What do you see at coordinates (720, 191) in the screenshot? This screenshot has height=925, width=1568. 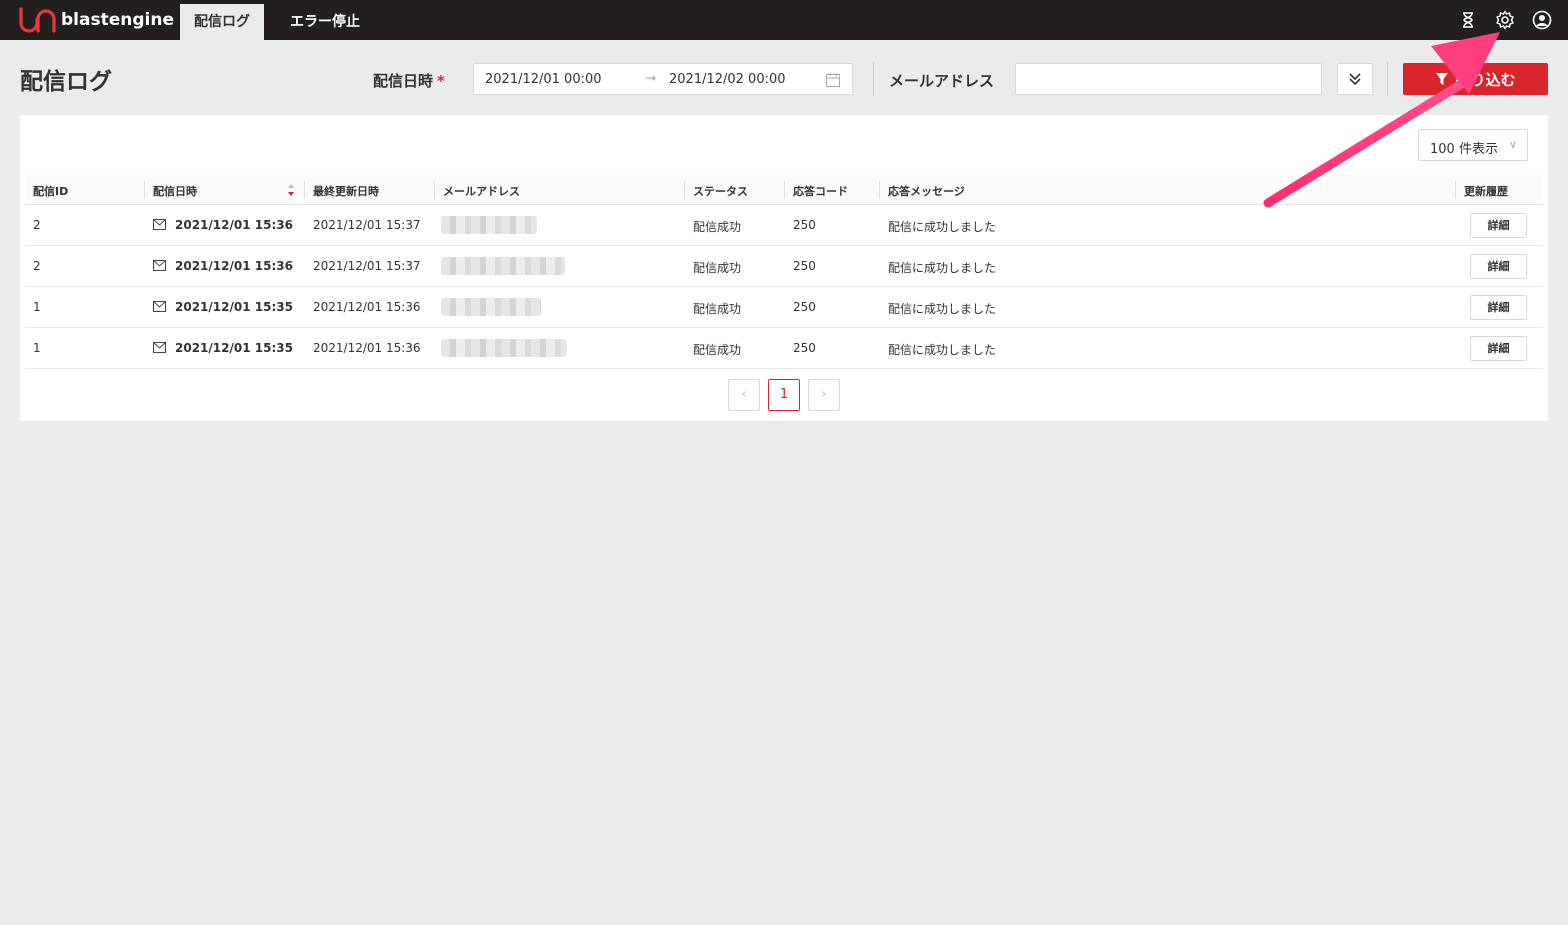 I see `col-status: ステータス` at bounding box center [720, 191].